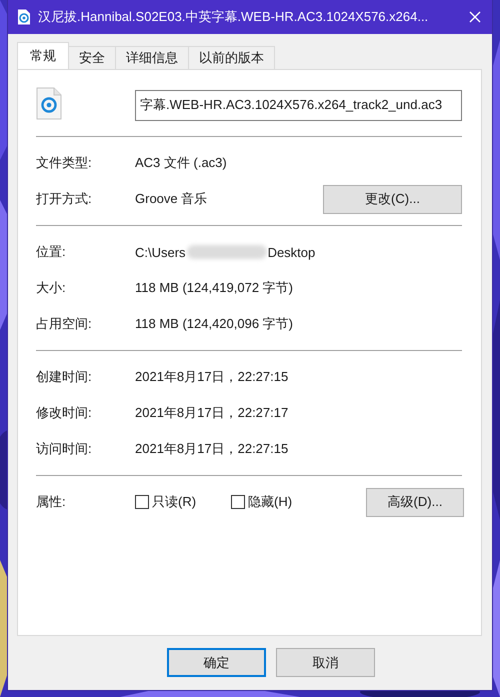  What do you see at coordinates (214, 324) in the screenshot?
I see `property-value: 118 MB (124,420,096 字节)` at bounding box center [214, 324].